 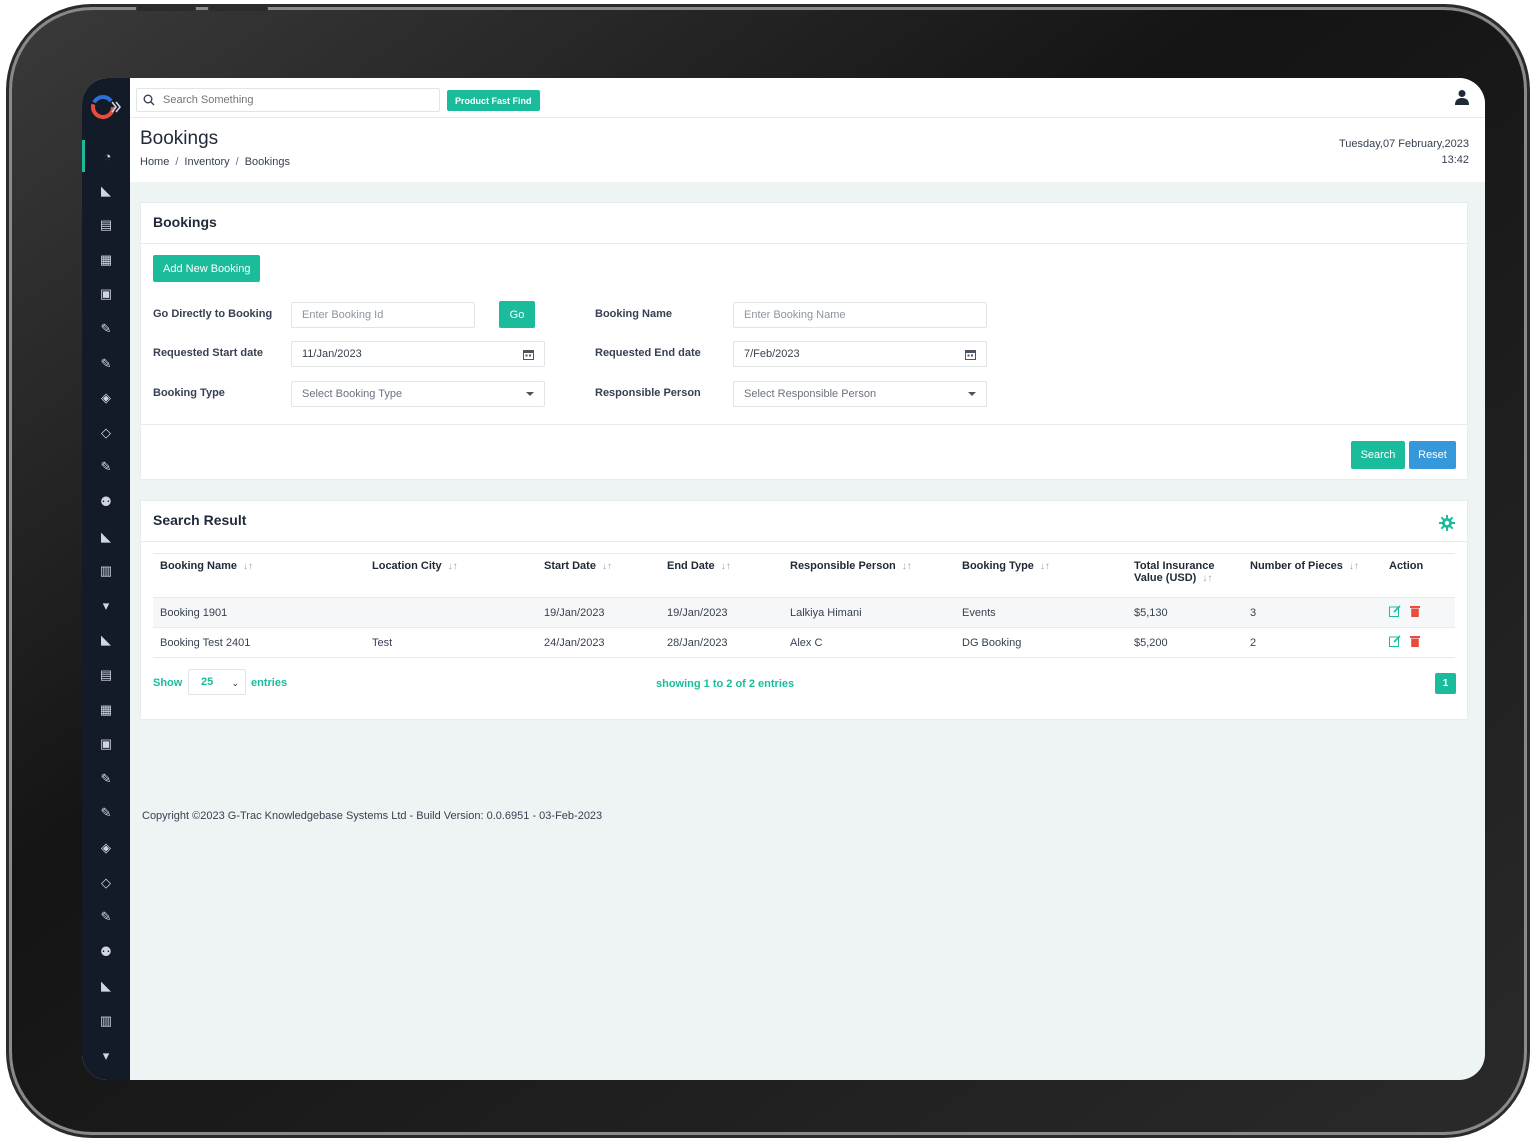 What do you see at coordinates (185, 222) in the screenshot?
I see `filter-card-title: Bookings` at bounding box center [185, 222].